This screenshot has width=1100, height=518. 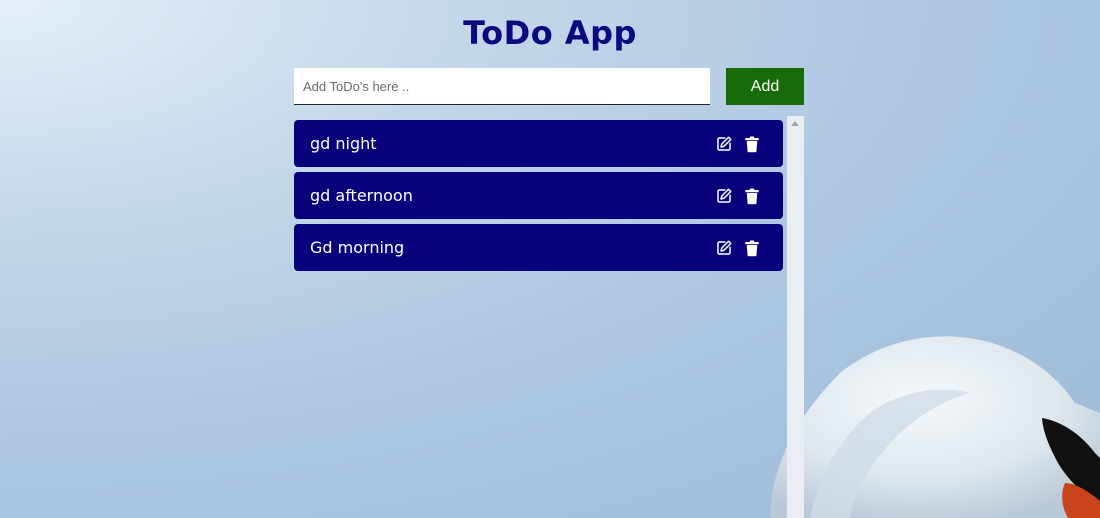 I want to click on todo-item-text: gd afternoon, so click(x=361, y=195).